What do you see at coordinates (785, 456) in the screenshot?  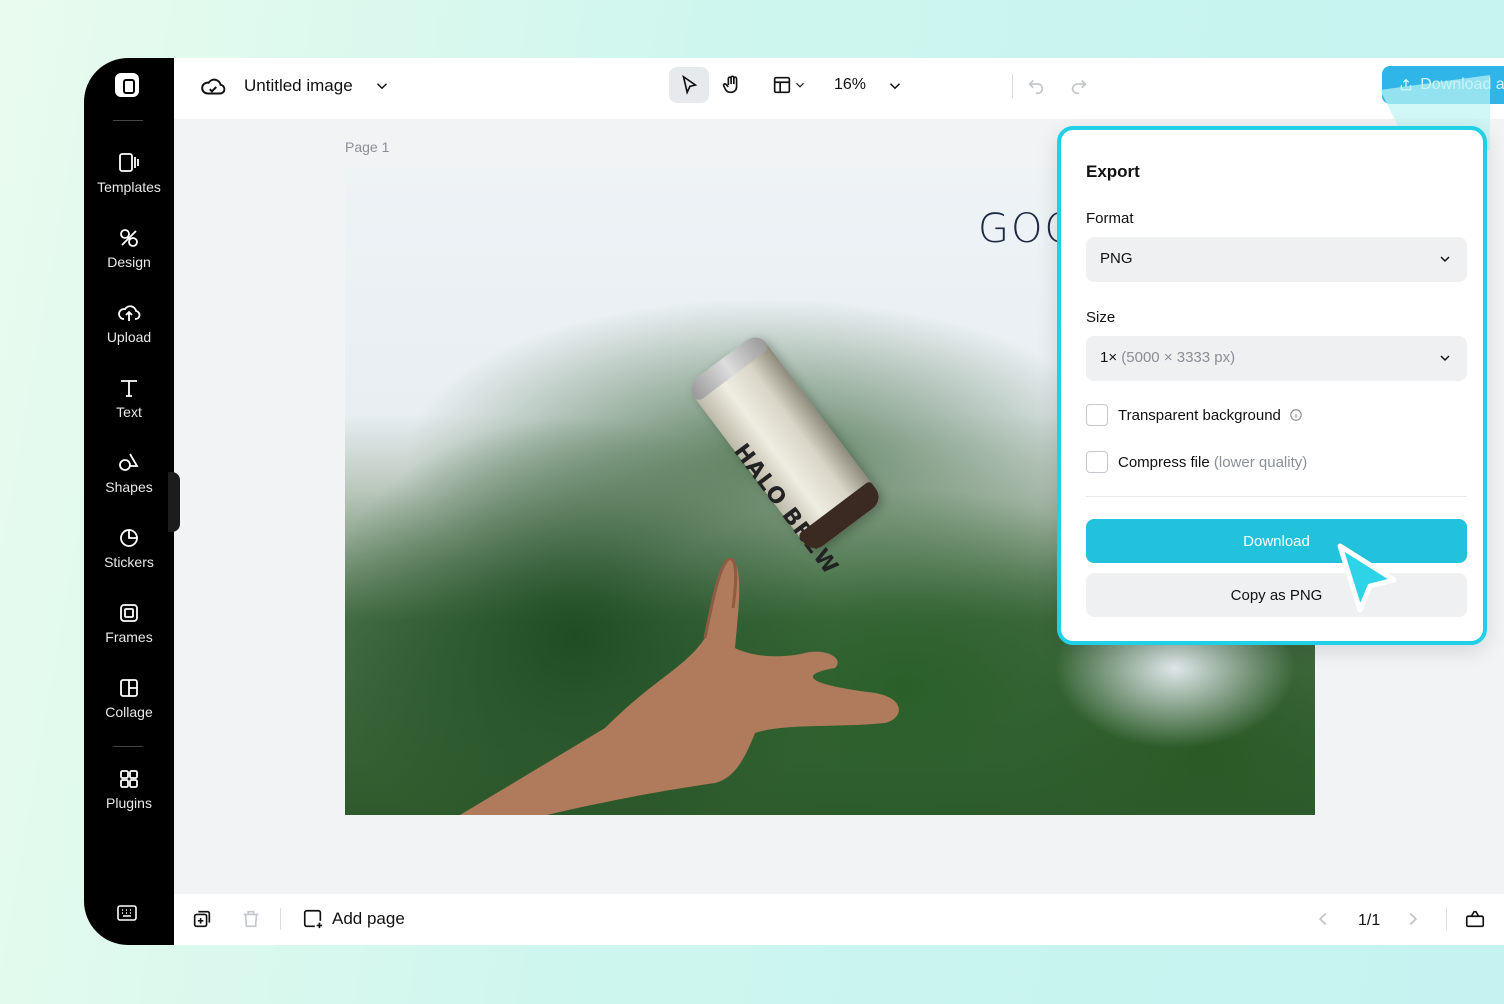 I see `coffee-can-image: HALO BREW` at bounding box center [785, 456].